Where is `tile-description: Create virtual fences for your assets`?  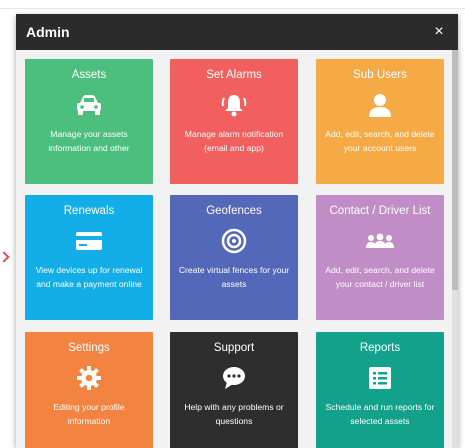
tile-description: Create virtual fences for your assets is located at coordinates (234, 277).